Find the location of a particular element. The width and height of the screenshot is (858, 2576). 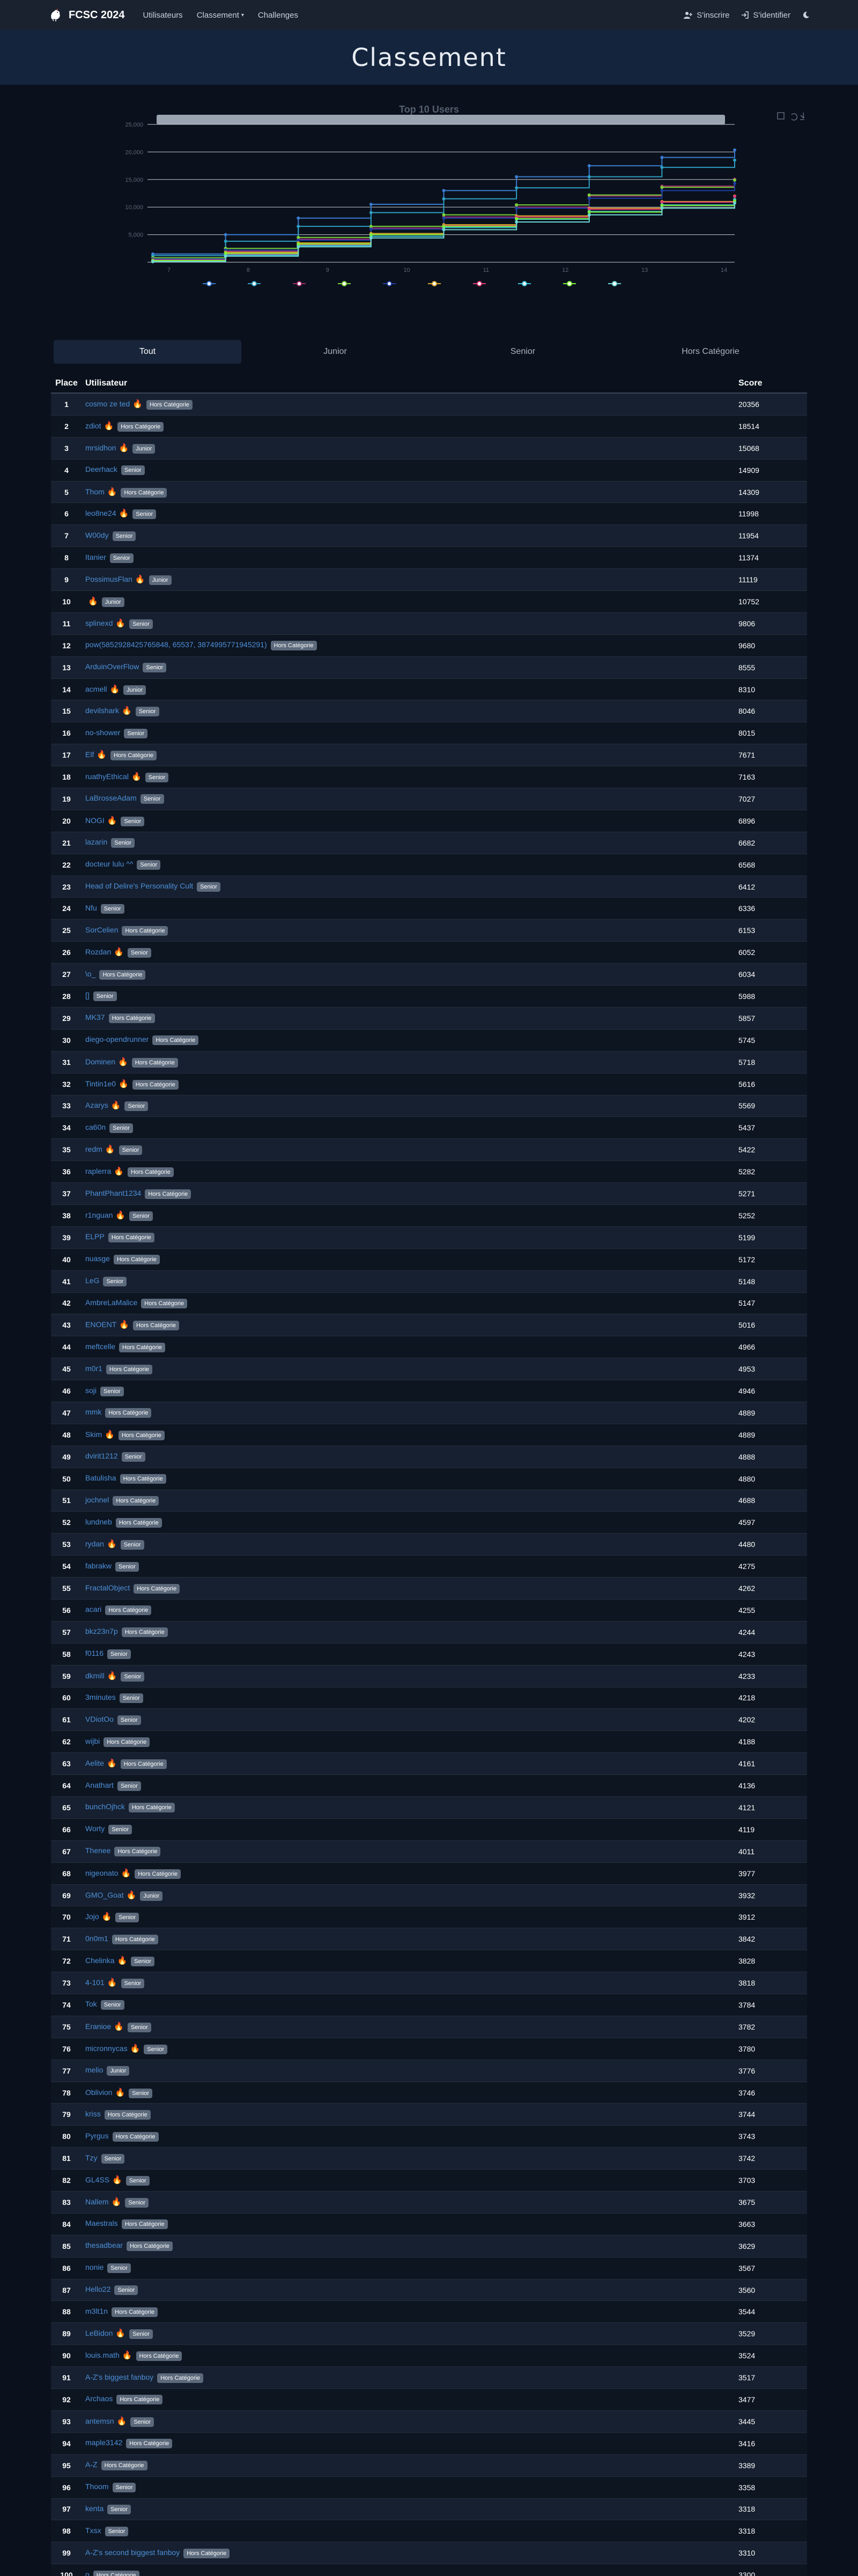

user-link: 3minutes is located at coordinates (100, 1697).